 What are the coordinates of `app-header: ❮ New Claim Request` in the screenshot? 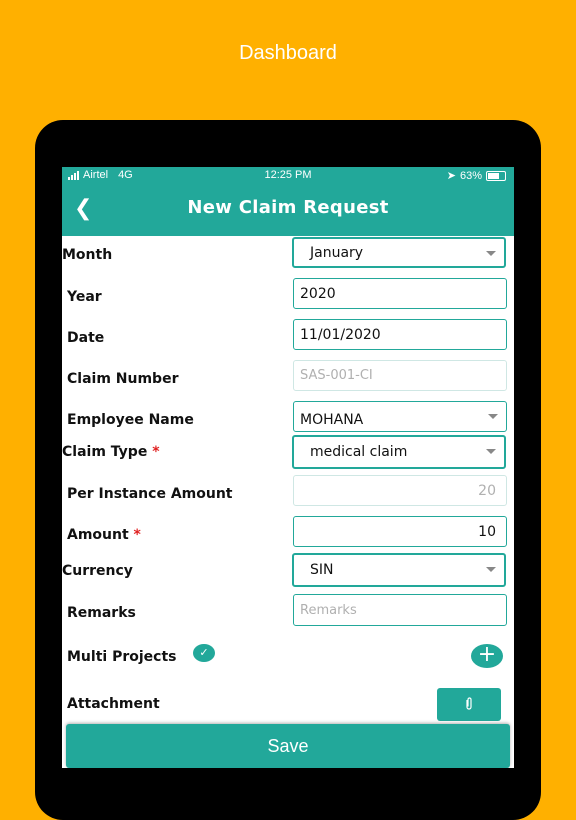 It's located at (288, 210).